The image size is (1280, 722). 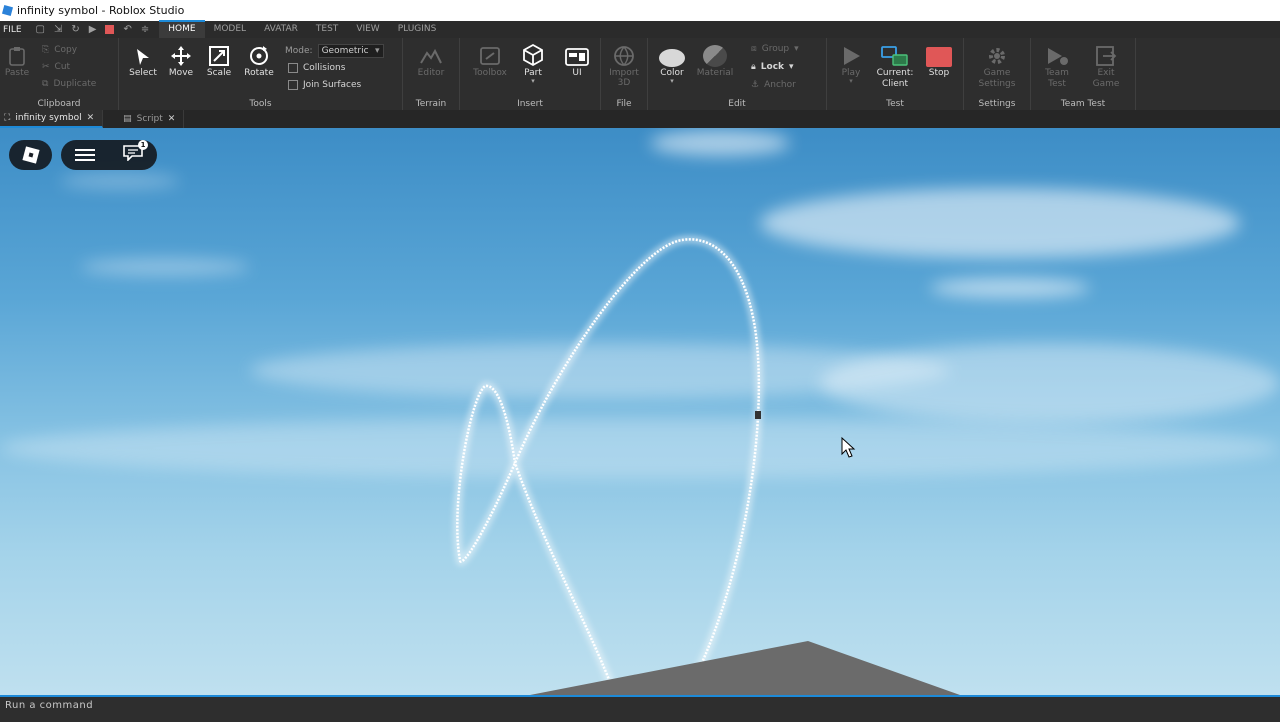 I want to click on select-button: Select, so click(x=143, y=60).